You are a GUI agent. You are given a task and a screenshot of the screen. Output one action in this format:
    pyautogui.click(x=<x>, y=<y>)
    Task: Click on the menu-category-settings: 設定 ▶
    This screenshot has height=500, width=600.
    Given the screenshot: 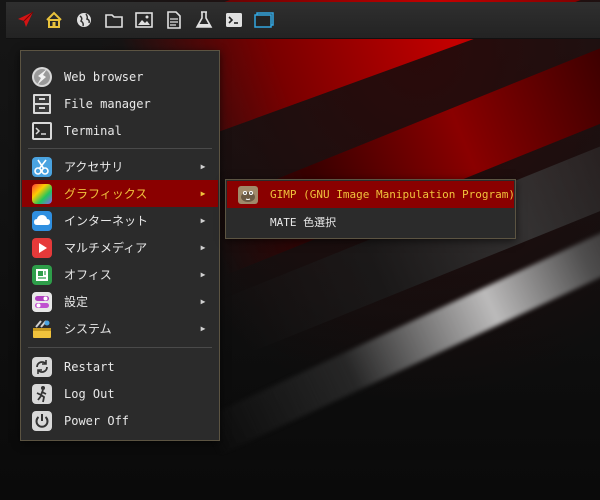 What is the action you would take?
    pyautogui.click(x=120, y=301)
    